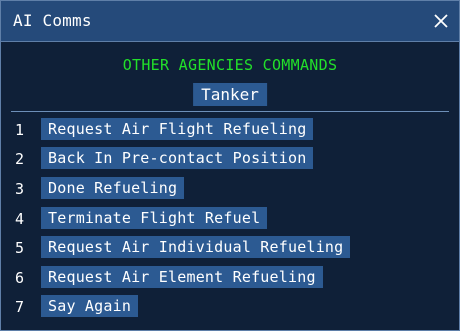  Describe the element at coordinates (20, 159) in the screenshot. I see `command-number: 2` at that location.